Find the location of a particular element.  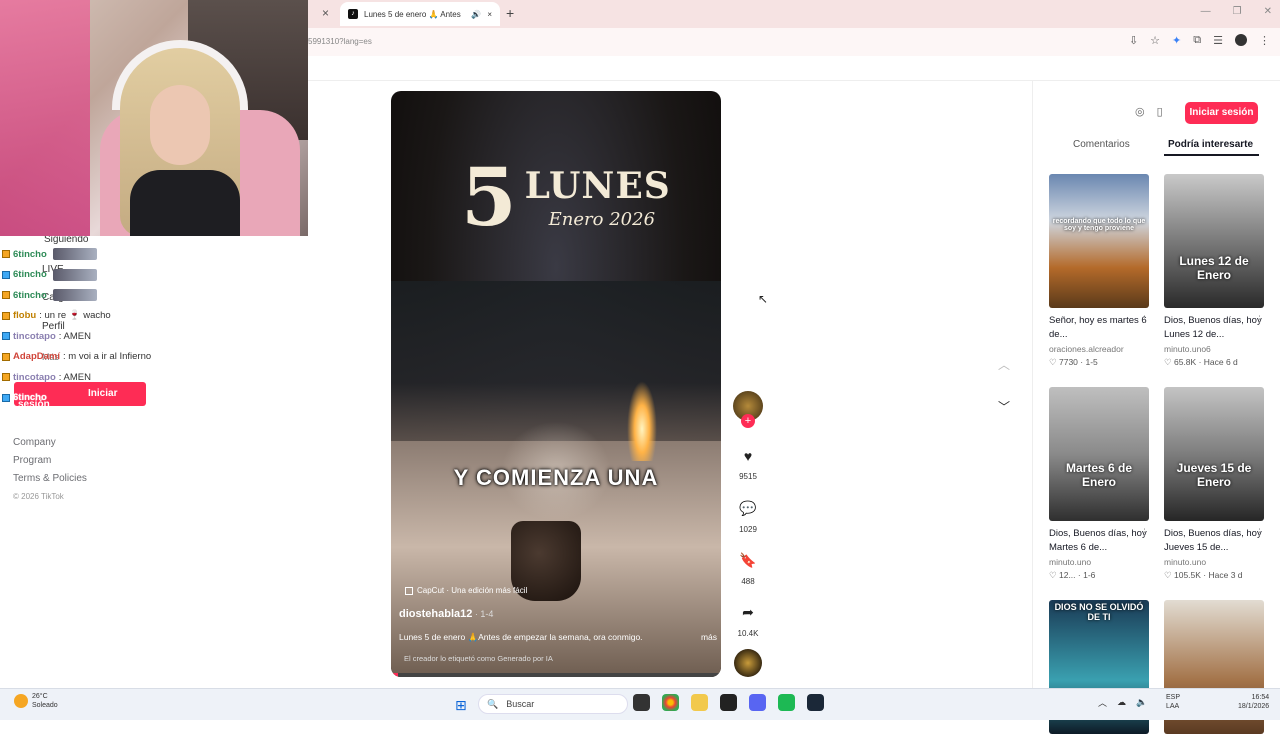

next-video-chevron-down-icon: ﹀ is located at coordinates (1004, 406).